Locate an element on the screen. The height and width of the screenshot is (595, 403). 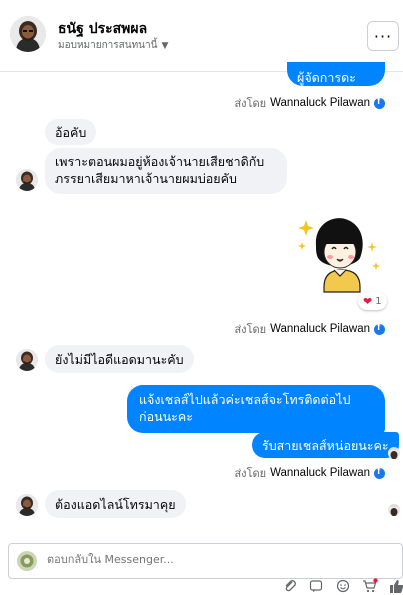
message-text: ยังไม่มีไอดีแอดมานะคับ is located at coordinates (119, 359).